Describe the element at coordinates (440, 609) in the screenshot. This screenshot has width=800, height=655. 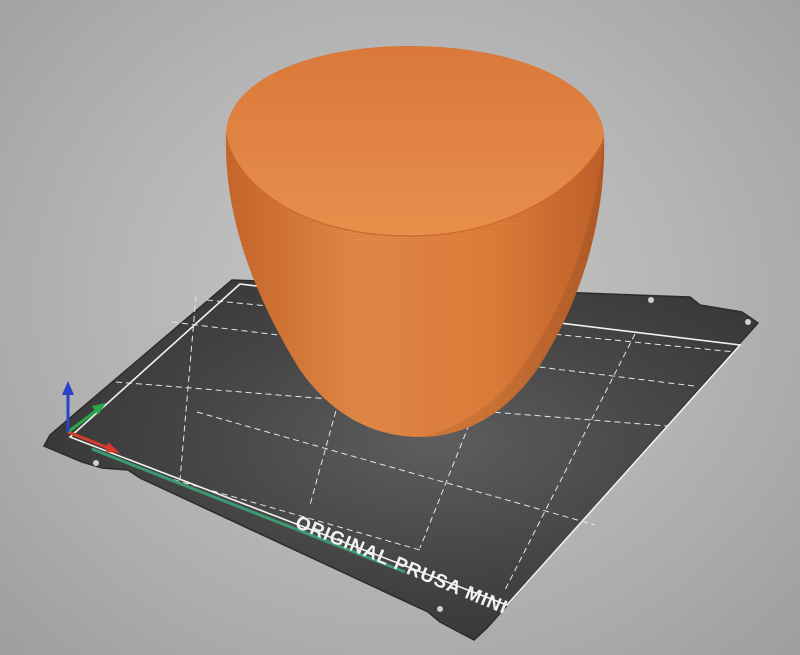
I see `bed-hole-bottom` at that location.